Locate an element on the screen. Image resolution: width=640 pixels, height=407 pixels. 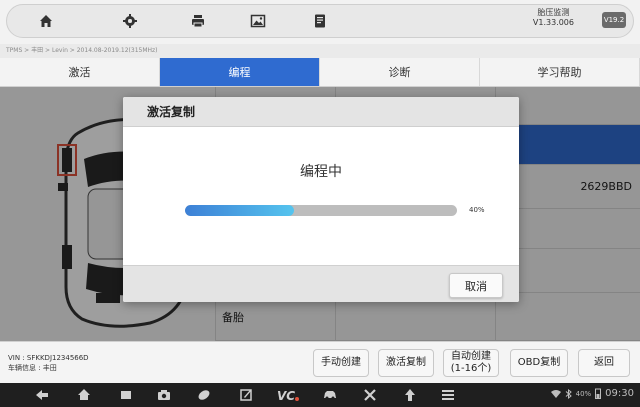
bluetooth-icon is located at coordinates (568, 393).